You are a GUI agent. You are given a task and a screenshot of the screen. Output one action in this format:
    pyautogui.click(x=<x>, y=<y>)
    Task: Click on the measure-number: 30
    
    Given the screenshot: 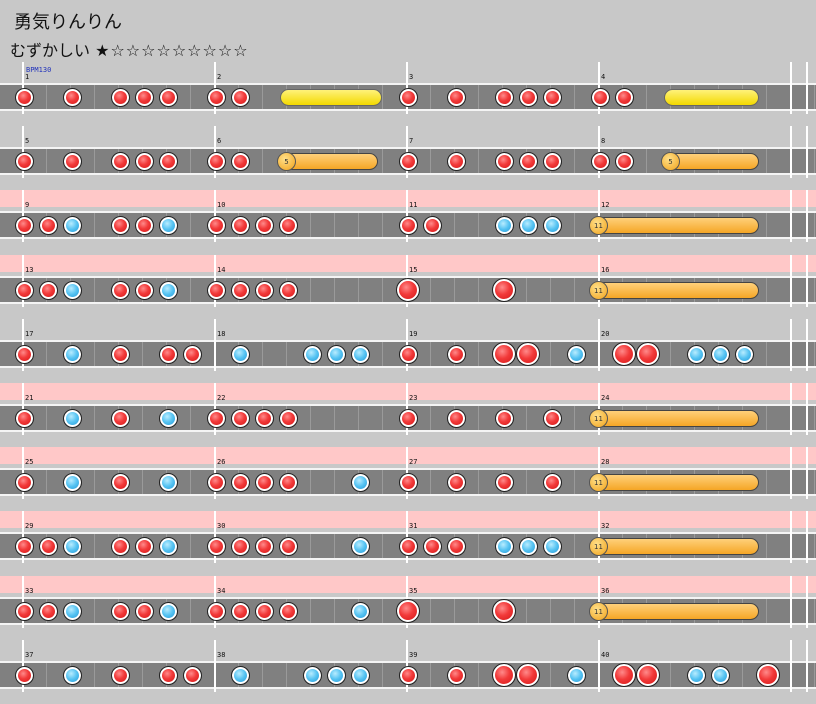 What is the action you would take?
    pyautogui.click(x=221, y=526)
    